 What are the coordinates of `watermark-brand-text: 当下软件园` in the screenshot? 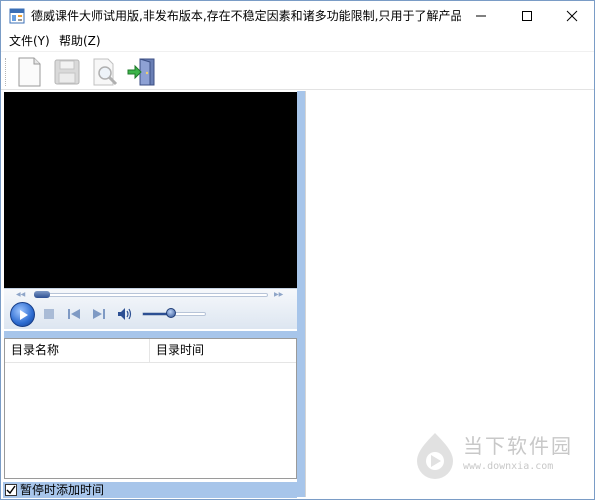 It's located at (518, 446).